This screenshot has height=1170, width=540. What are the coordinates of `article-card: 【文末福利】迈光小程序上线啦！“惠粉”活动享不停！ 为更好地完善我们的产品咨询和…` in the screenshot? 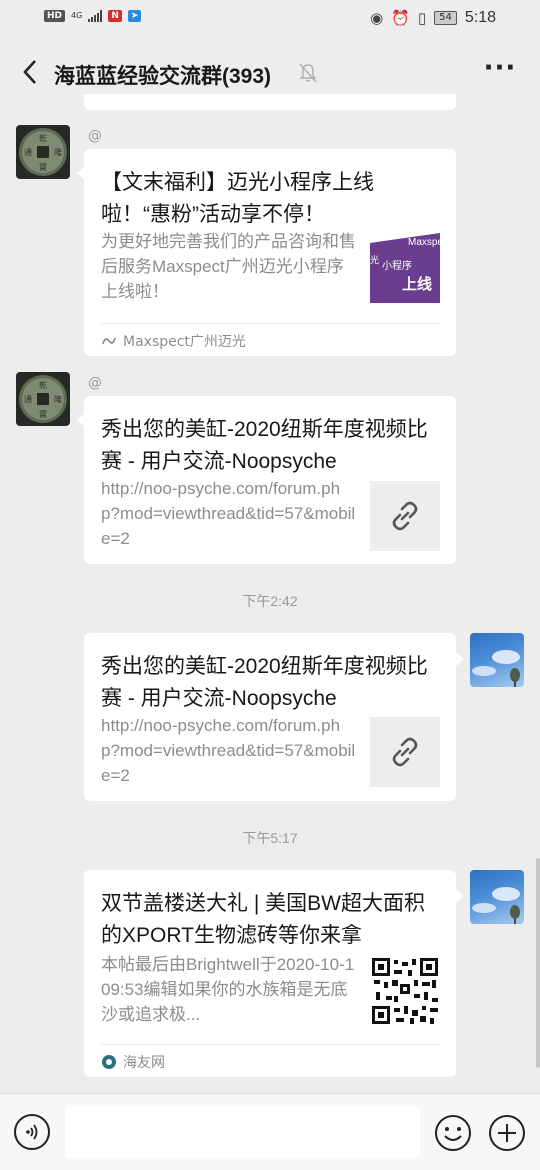 It's located at (270, 252).